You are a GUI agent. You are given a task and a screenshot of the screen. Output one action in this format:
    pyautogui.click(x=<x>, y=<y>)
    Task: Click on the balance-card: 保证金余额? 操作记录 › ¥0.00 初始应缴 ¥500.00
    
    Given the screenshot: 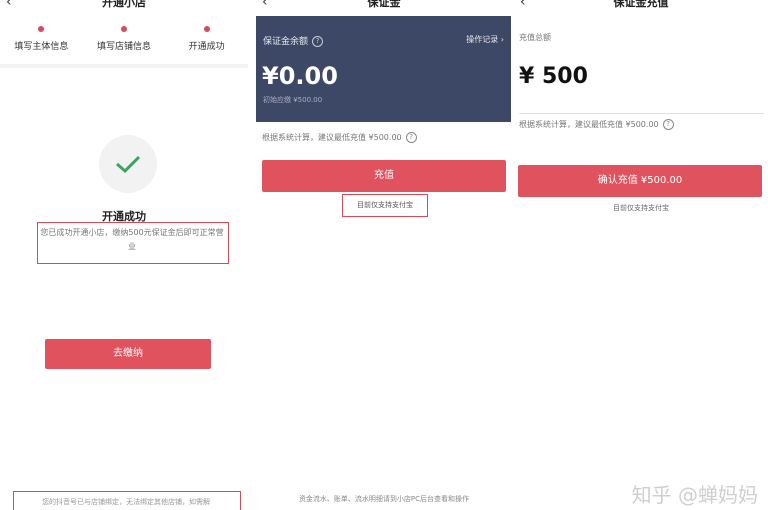 What is the action you would take?
    pyautogui.click(x=383, y=69)
    